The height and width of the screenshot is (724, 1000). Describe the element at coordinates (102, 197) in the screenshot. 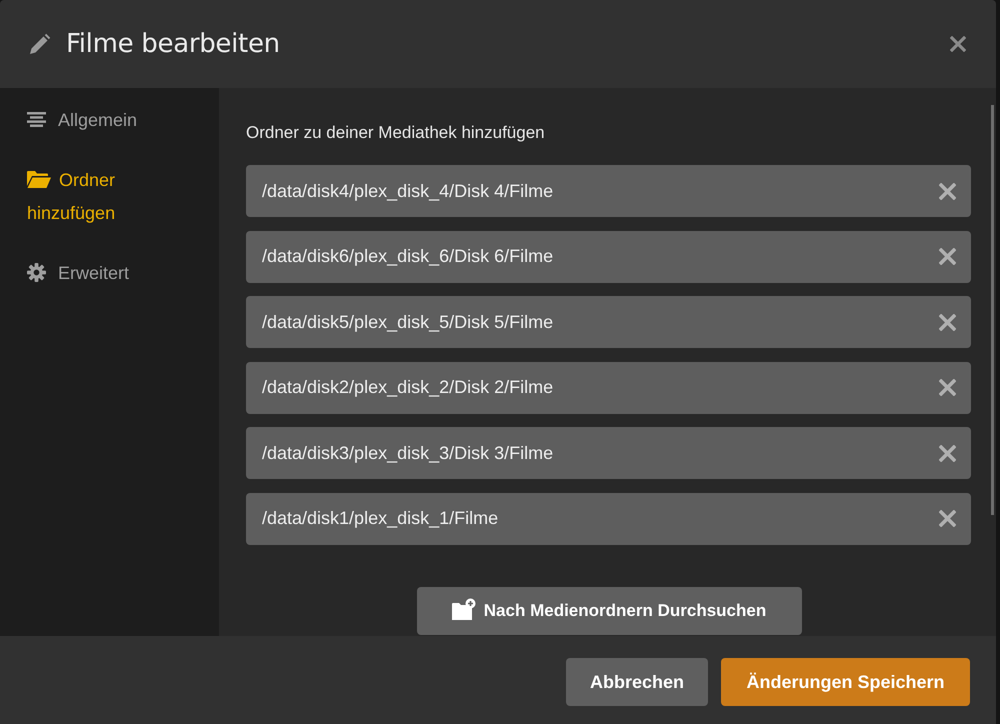

I see `sidebar-item: Ordner hinzufügen` at that location.